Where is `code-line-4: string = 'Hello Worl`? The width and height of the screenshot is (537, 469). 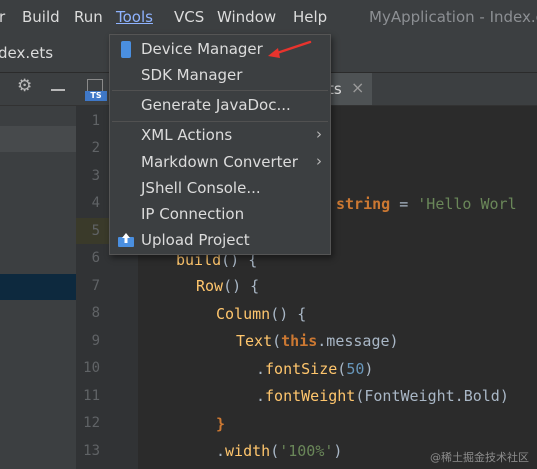
code-line-4: string = 'Hello Worl is located at coordinates (426, 204).